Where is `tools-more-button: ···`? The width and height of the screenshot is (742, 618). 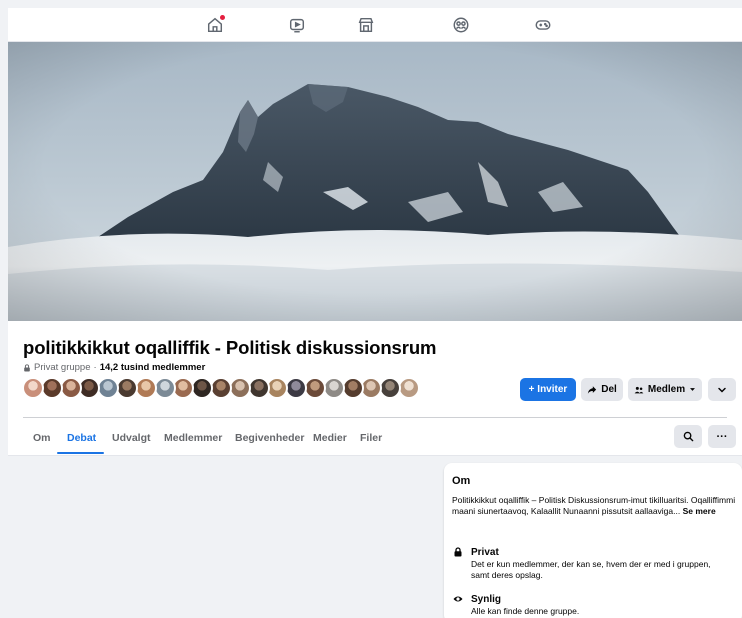 tools-more-button: ··· is located at coordinates (722, 436).